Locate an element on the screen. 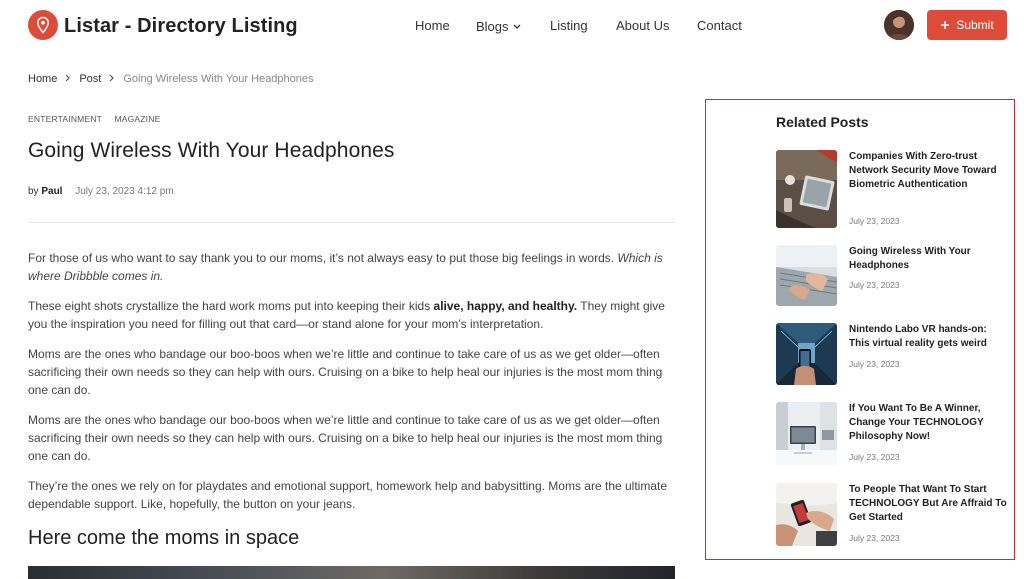 The width and height of the screenshot is (1024, 579). tag-magazine: MAGAZINE is located at coordinates (137, 119).